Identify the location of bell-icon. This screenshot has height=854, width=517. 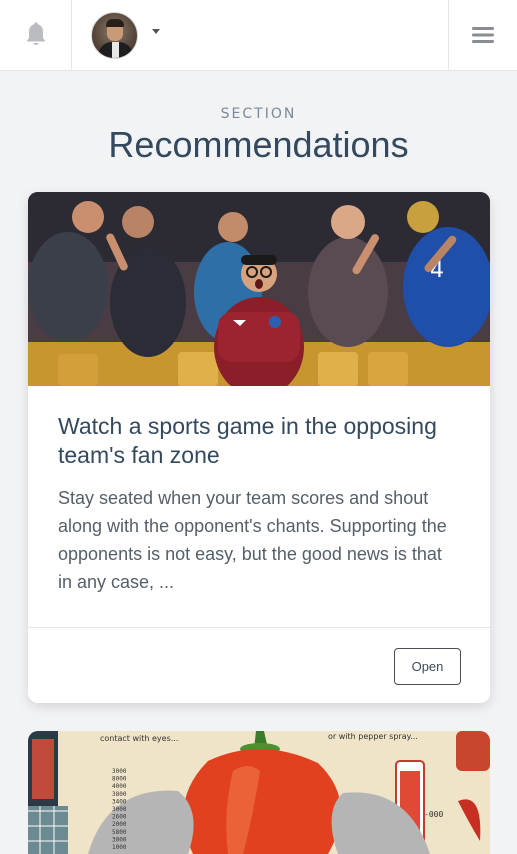
(35, 33).